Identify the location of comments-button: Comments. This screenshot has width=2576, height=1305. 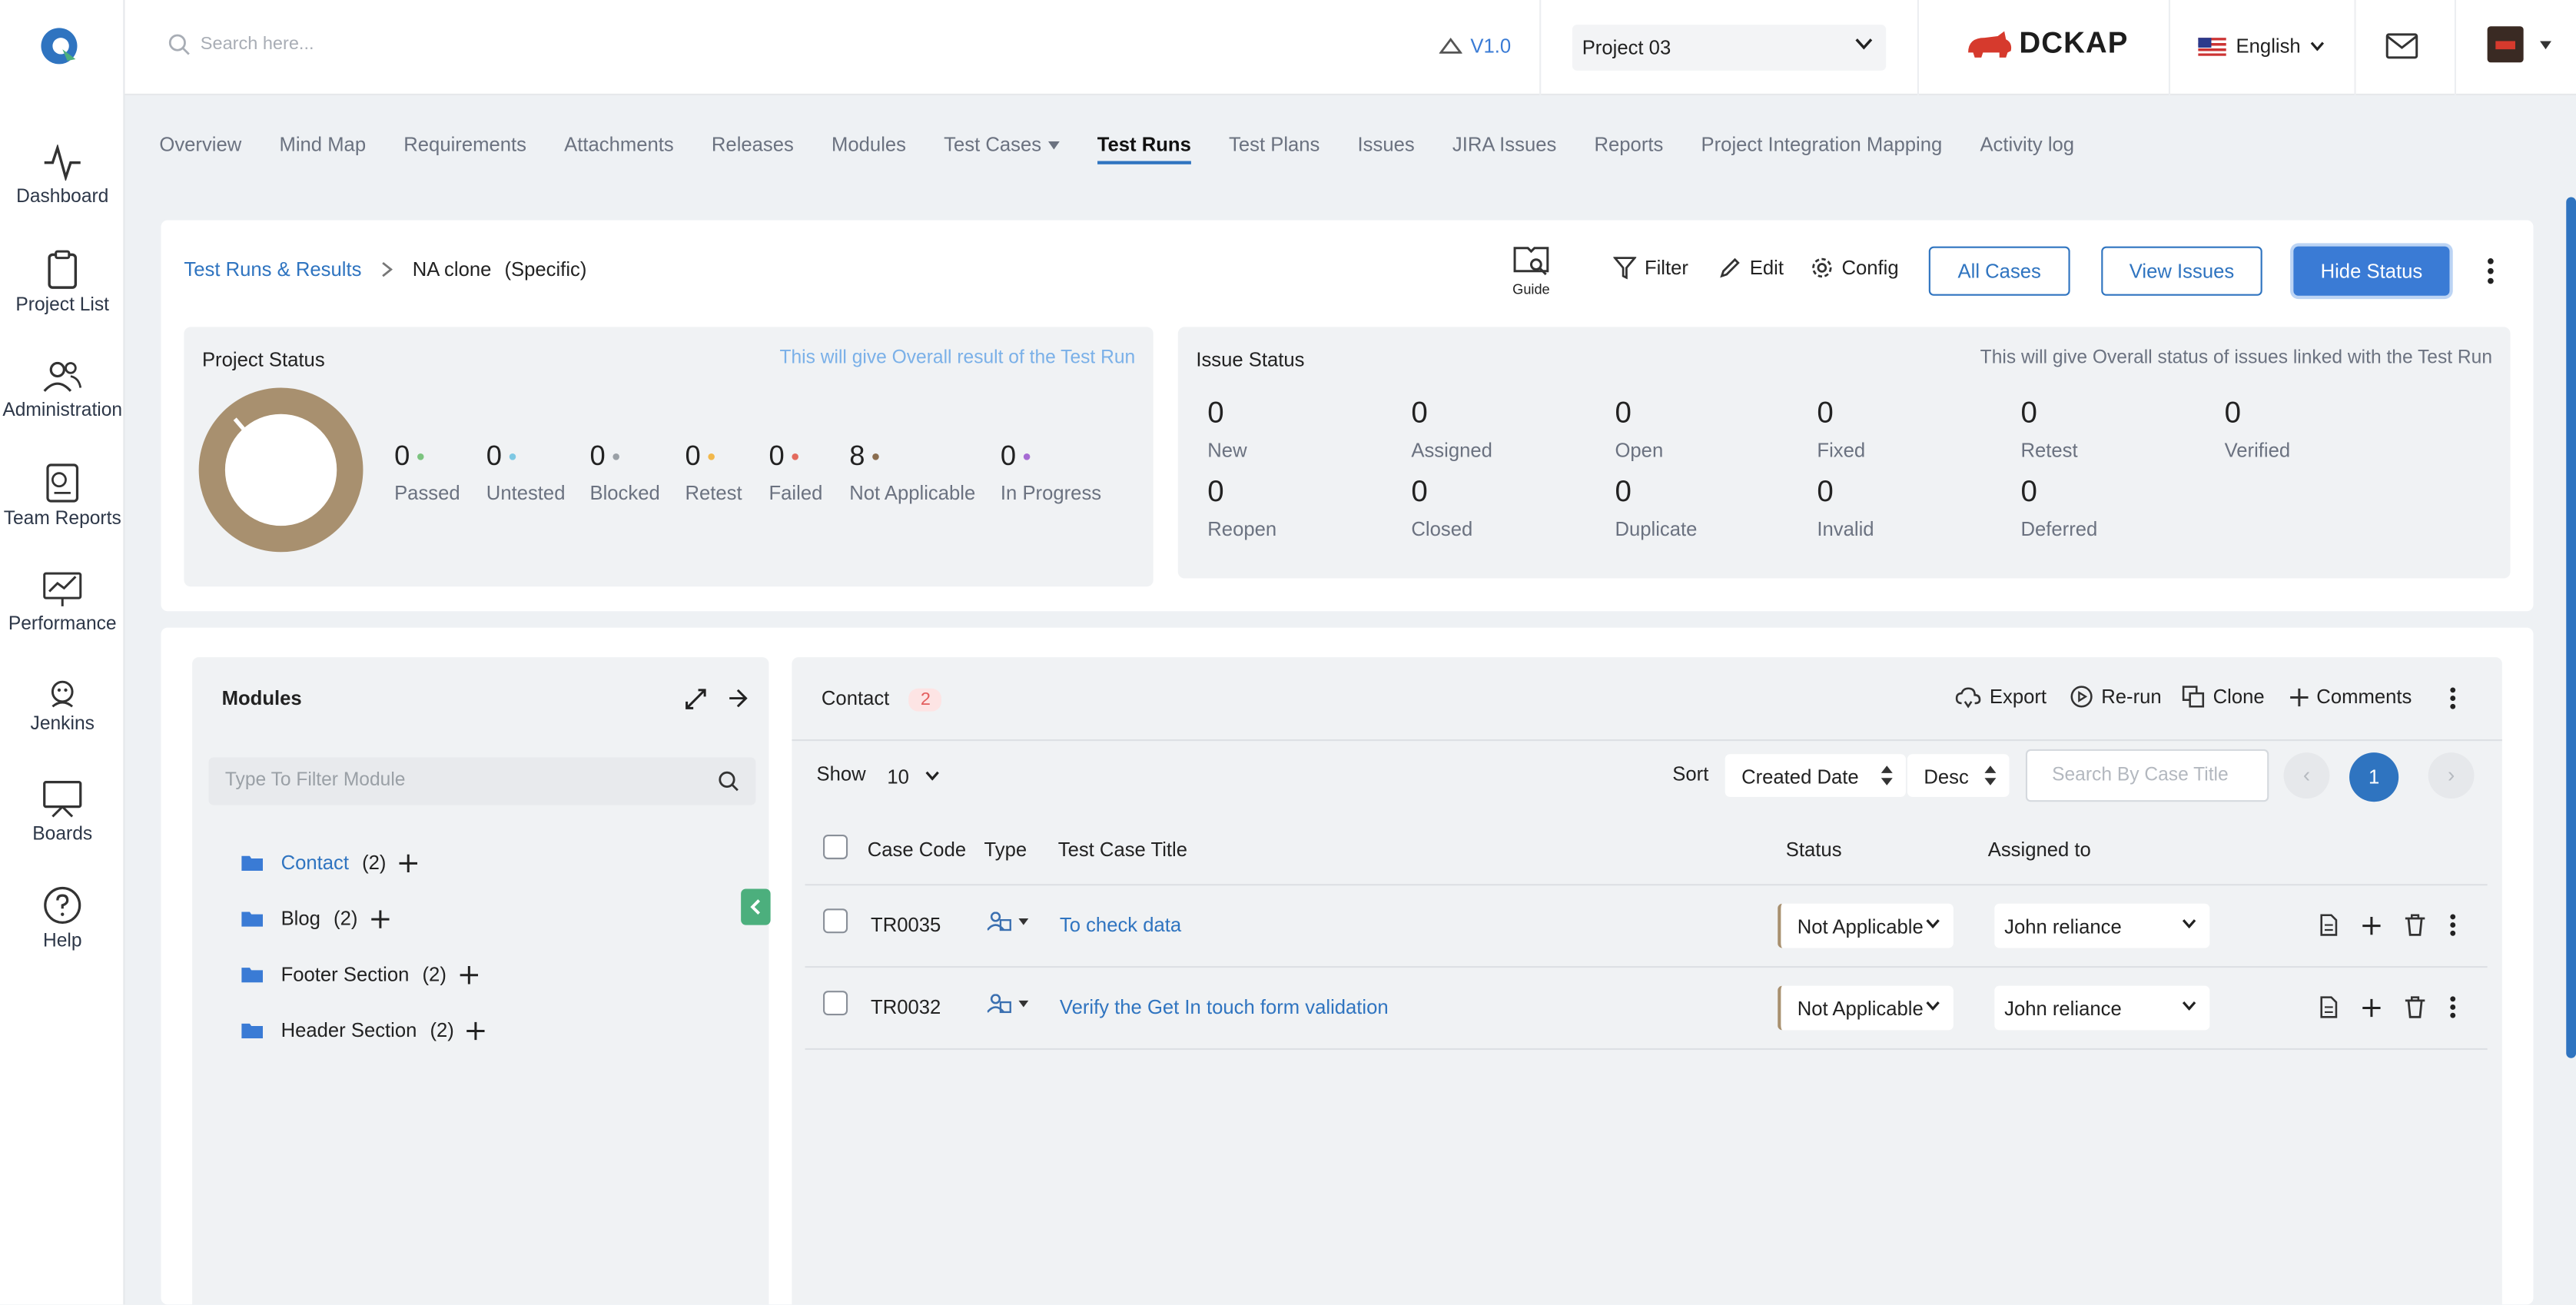
(2351, 696).